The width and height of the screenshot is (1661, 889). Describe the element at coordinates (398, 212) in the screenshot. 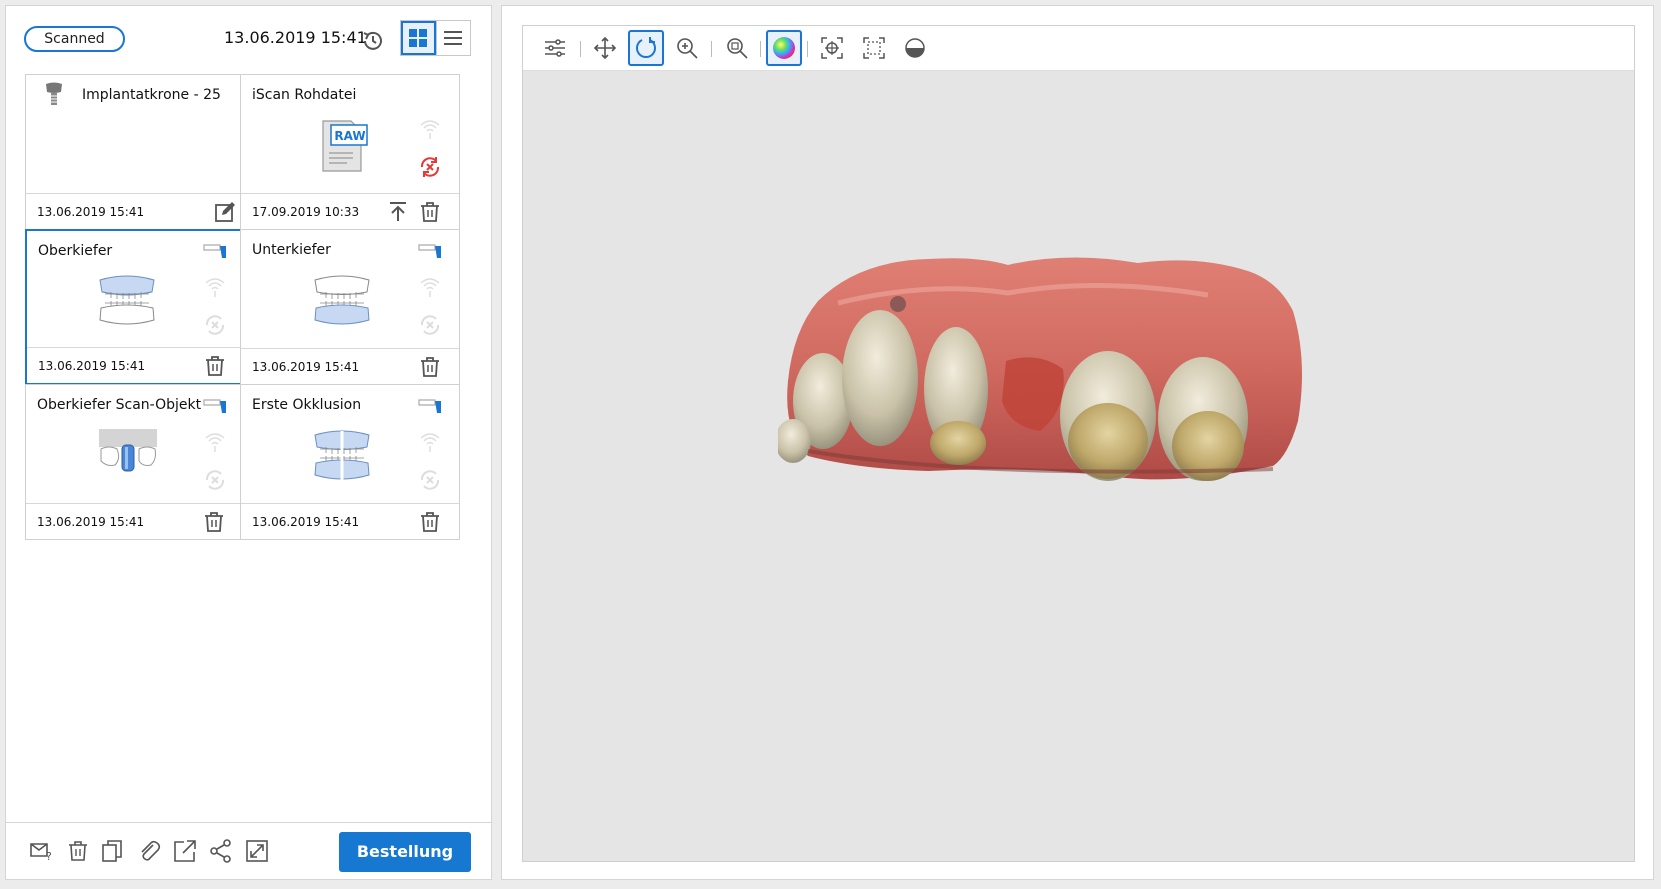

I see `upload-icon` at that location.